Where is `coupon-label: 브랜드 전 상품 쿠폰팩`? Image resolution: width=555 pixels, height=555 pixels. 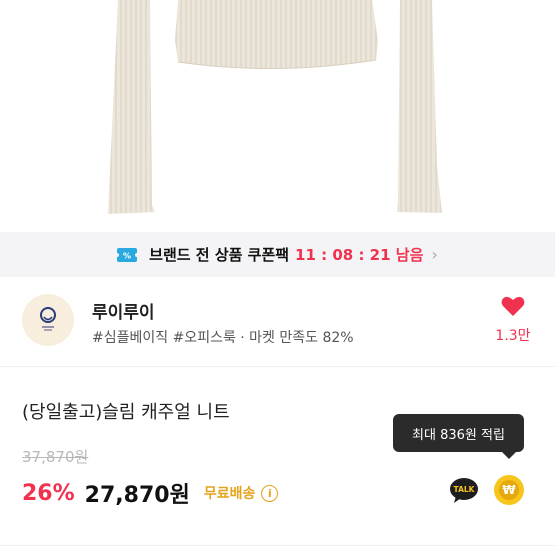
coupon-label: 브랜드 전 상품 쿠폰팩 is located at coordinates (219, 255).